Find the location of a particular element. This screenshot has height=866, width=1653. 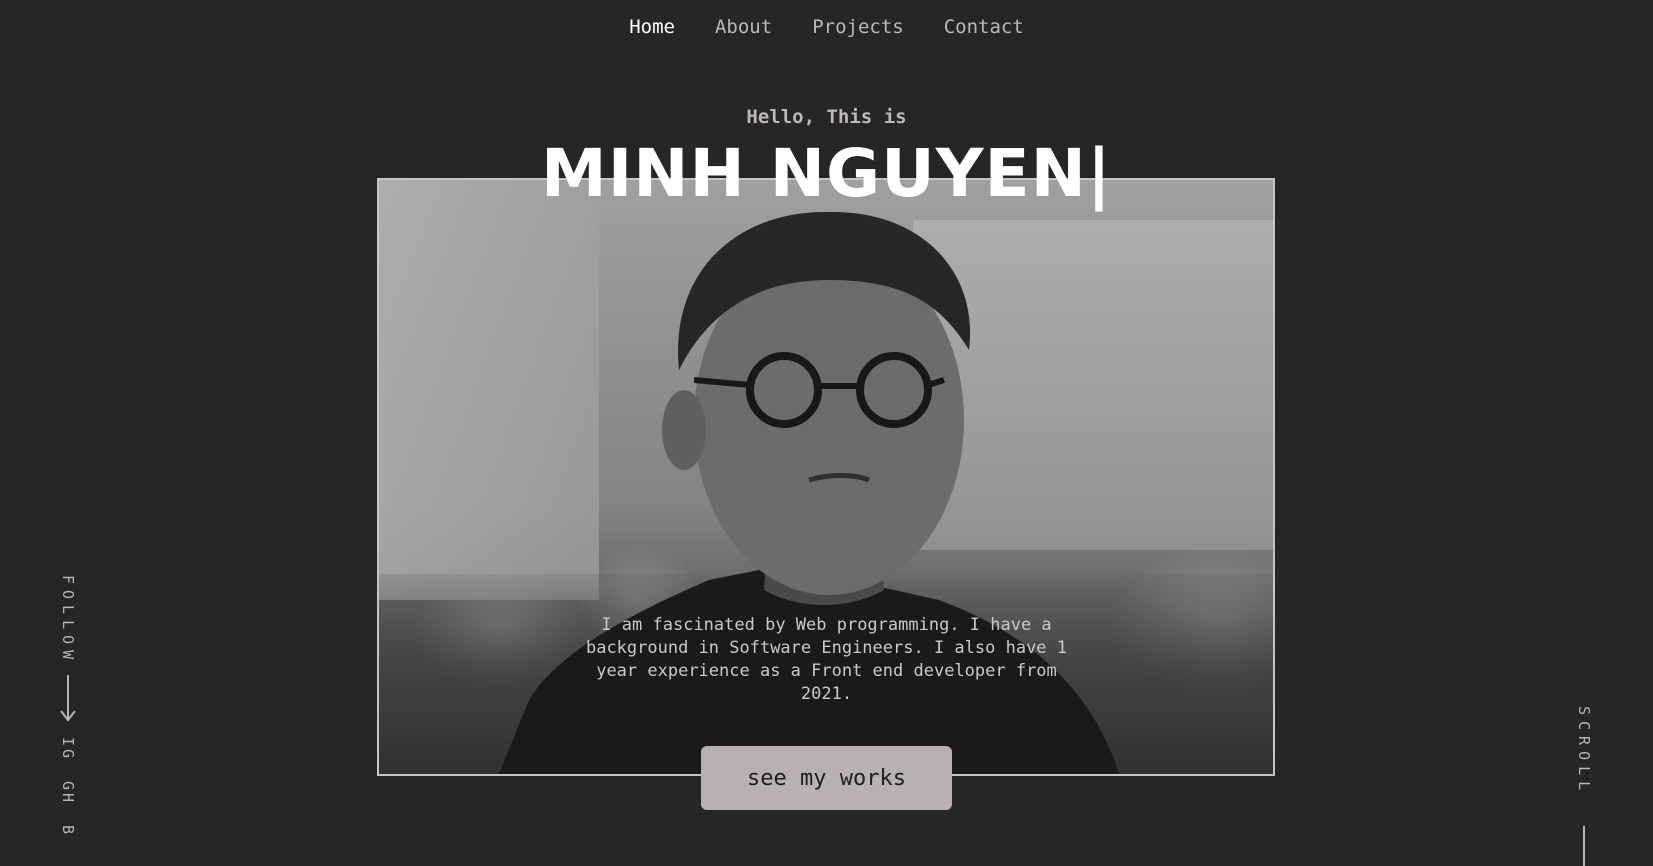

follow-label: FOLLOW is located at coordinates (68, 620).